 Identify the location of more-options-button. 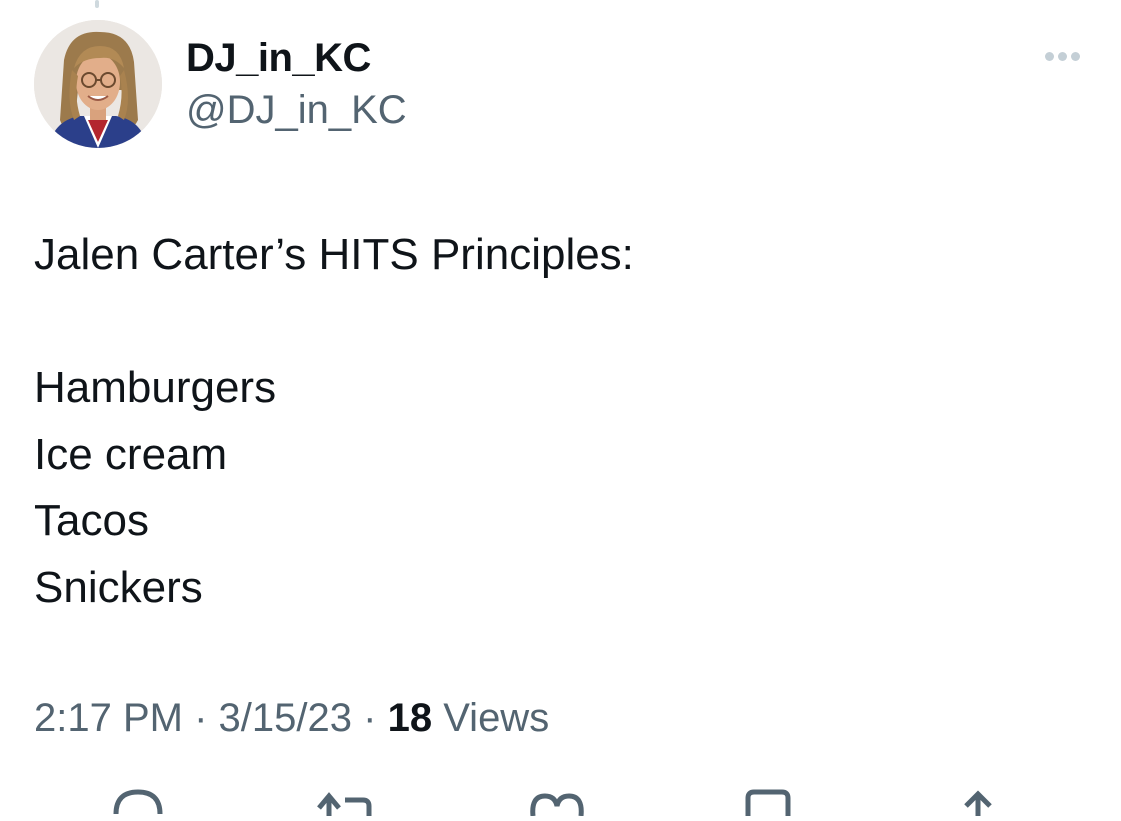
(1062, 56).